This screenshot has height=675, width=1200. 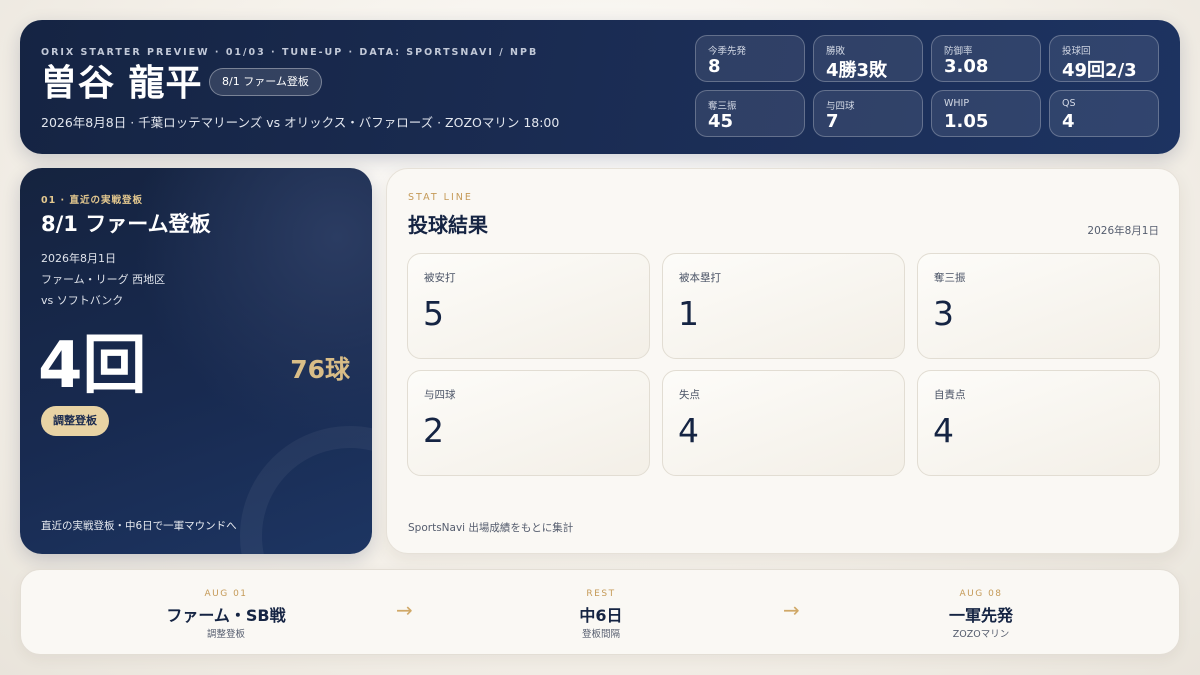 What do you see at coordinates (225, 634) in the screenshot?
I see `step-sub: 調整登板` at bounding box center [225, 634].